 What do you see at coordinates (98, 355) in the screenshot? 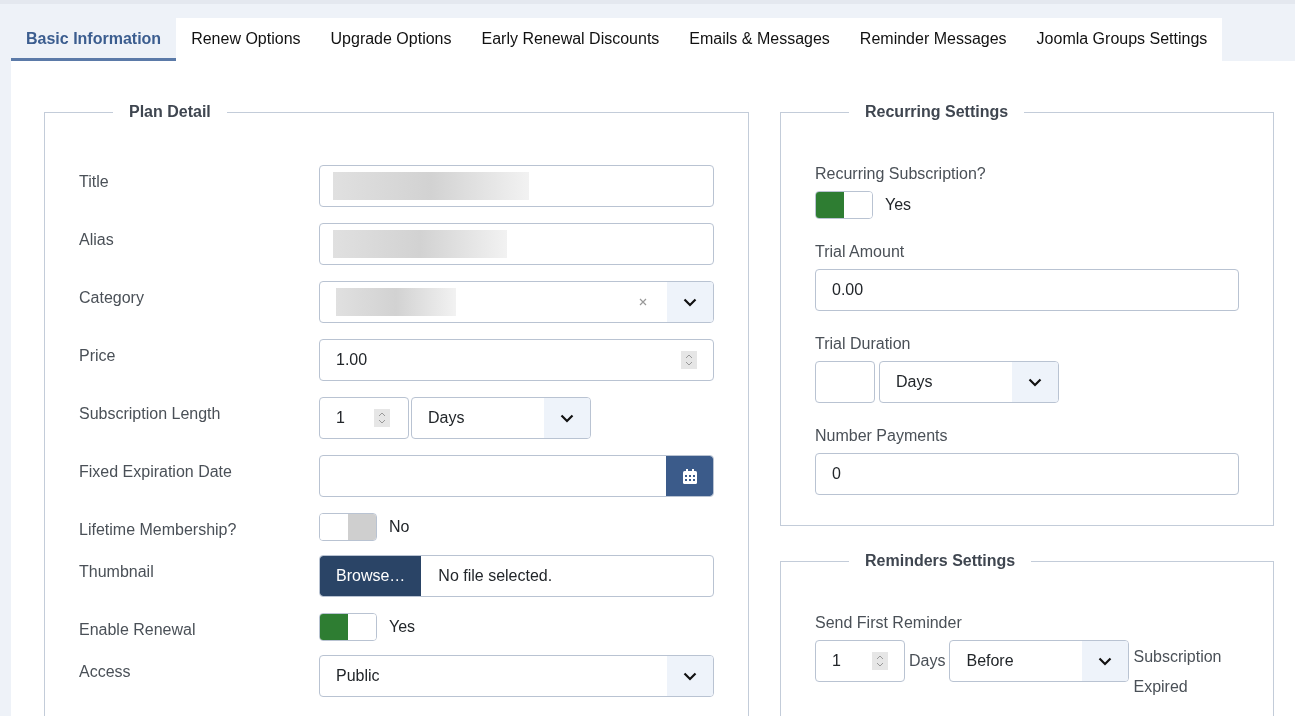
I see `field-label: Price` at bounding box center [98, 355].